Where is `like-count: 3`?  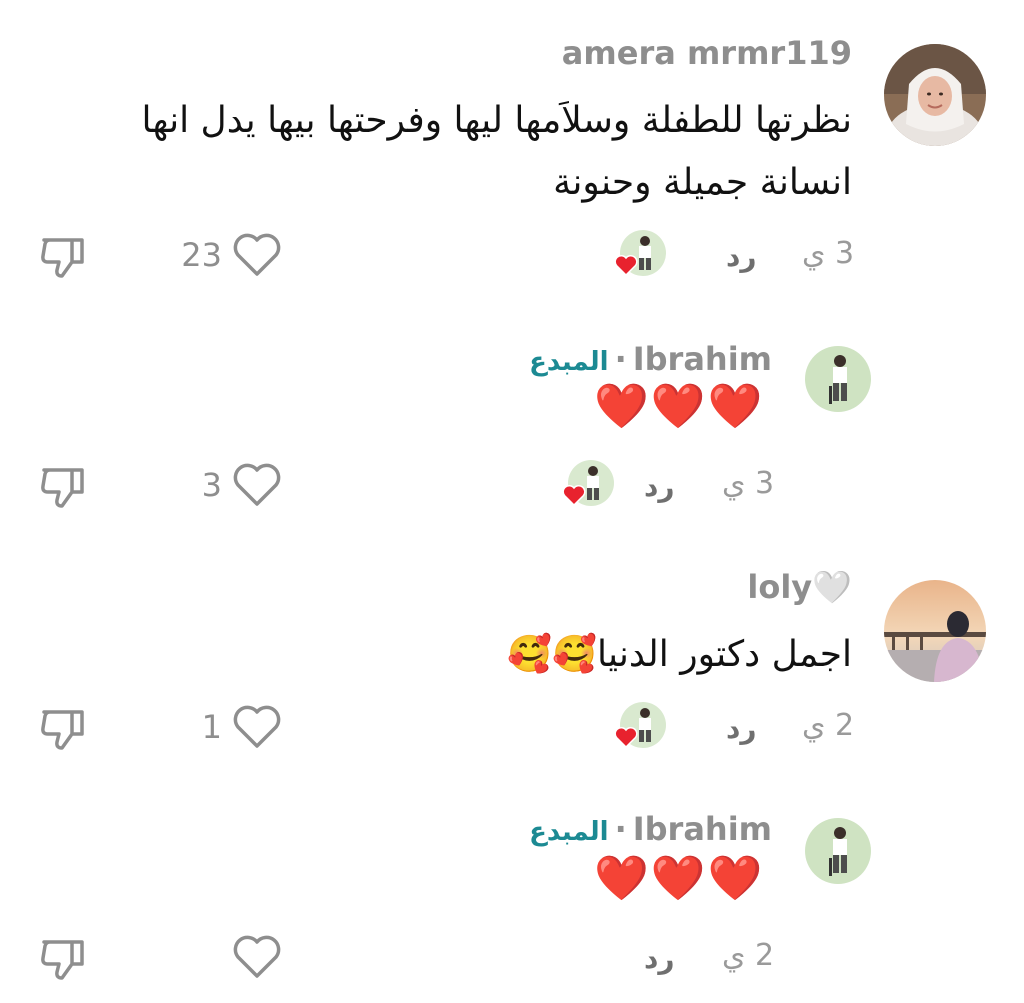
like-count: 3 is located at coordinates (211, 485).